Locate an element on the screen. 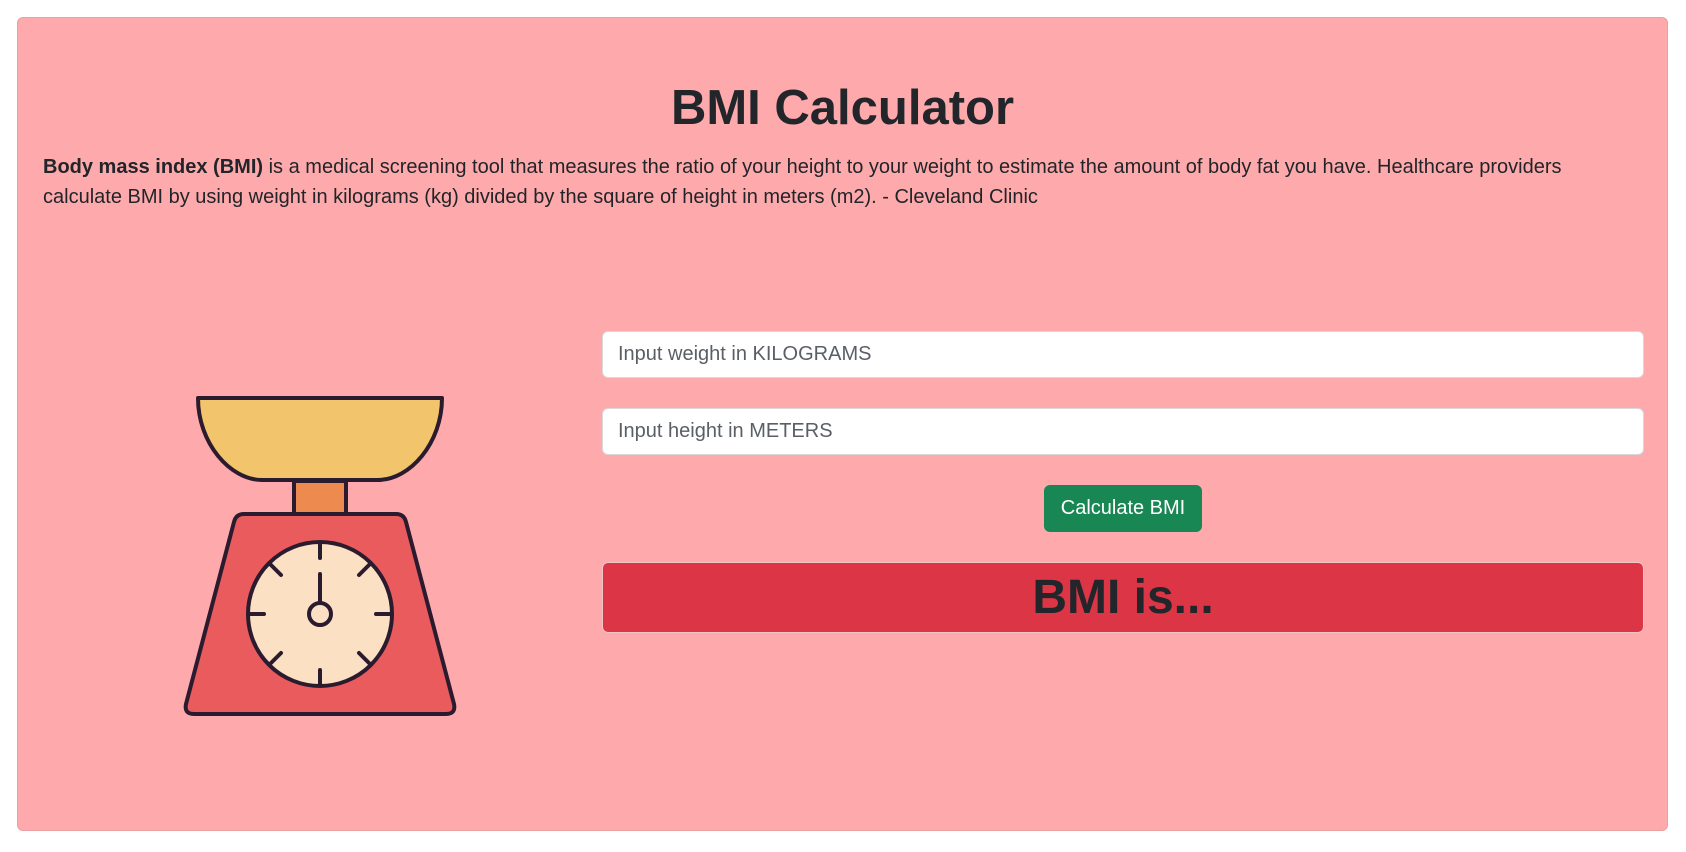 The image size is (1686, 852). button-row: Calculate BMI is located at coordinates (1123, 508).